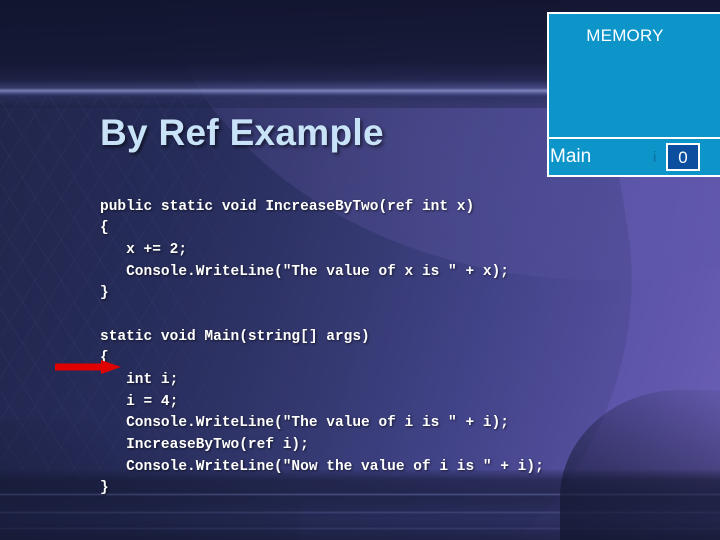 This screenshot has width=720, height=540. I want to click on stack-frame-label: Main, so click(571, 156).